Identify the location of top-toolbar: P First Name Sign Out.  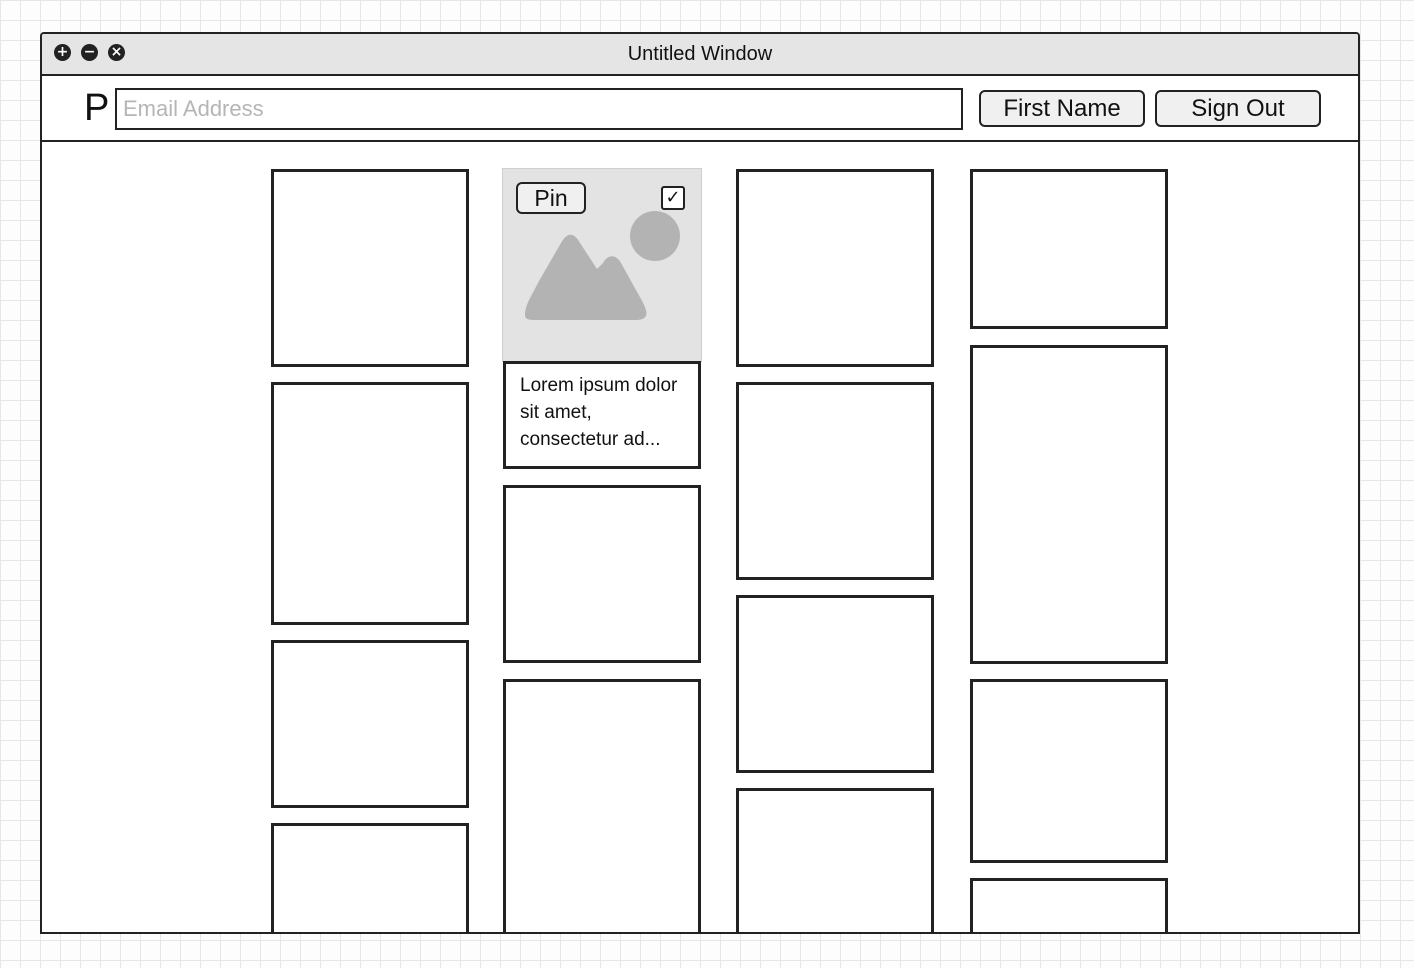
(700, 109).